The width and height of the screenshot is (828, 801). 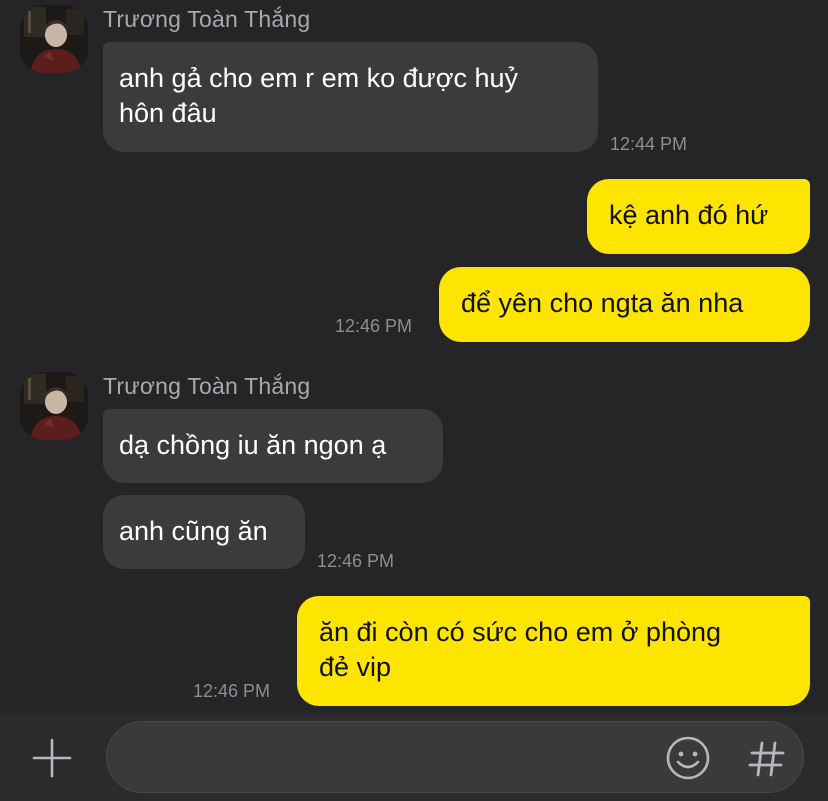 I want to click on incoming-message: anh cũng ăn, so click(x=204, y=532).